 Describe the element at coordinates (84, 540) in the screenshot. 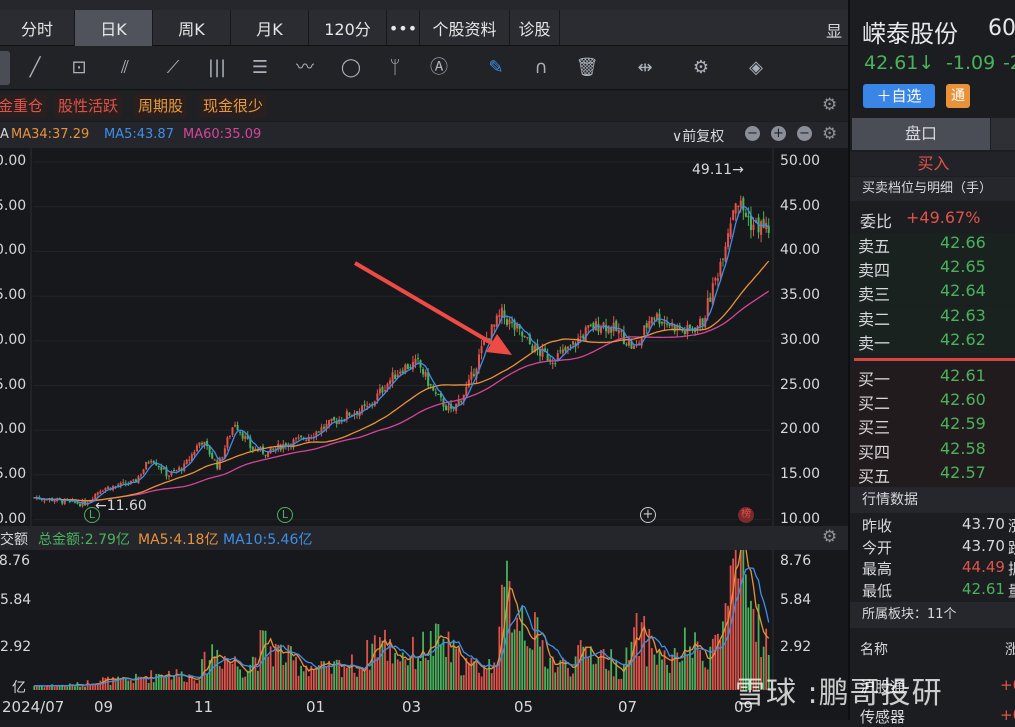

I see `total-amount: 总金额:2.79亿` at that location.